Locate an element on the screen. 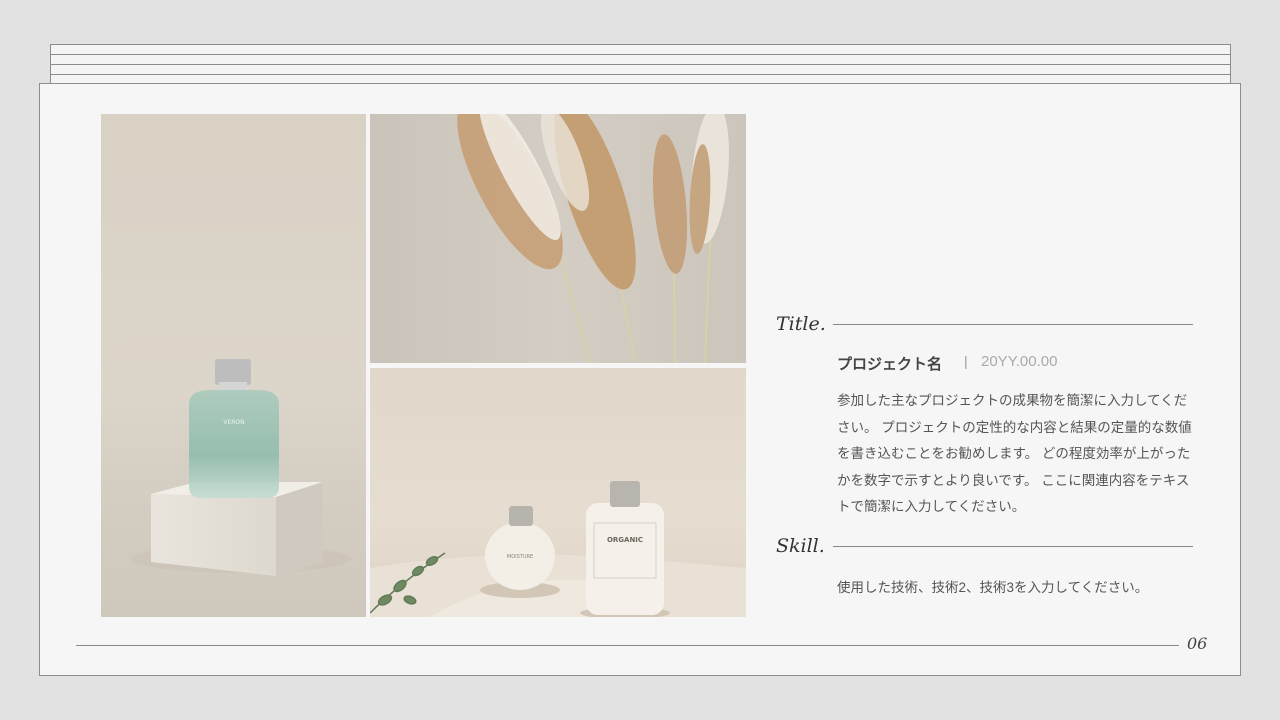 Image resolution: width=1280 pixels, height=720 pixels. title-heading: Title. is located at coordinates (801, 324).